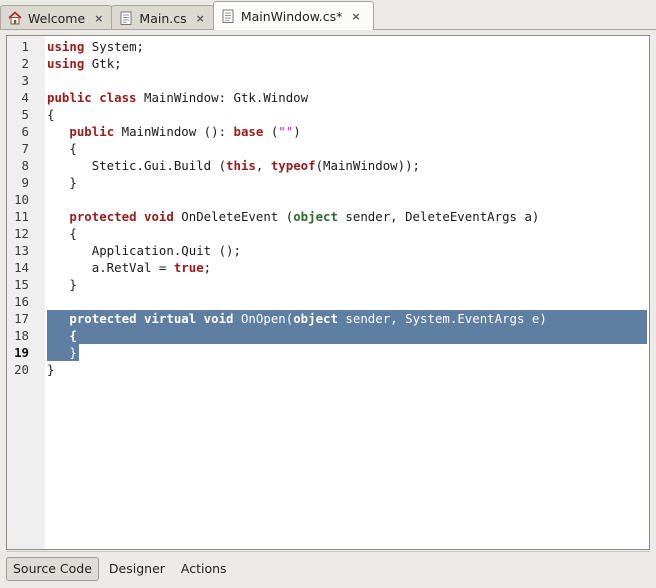 The height and width of the screenshot is (588, 656). Describe the element at coordinates (328, 301) in the screenshot. I see `code-line: 16` at that location.